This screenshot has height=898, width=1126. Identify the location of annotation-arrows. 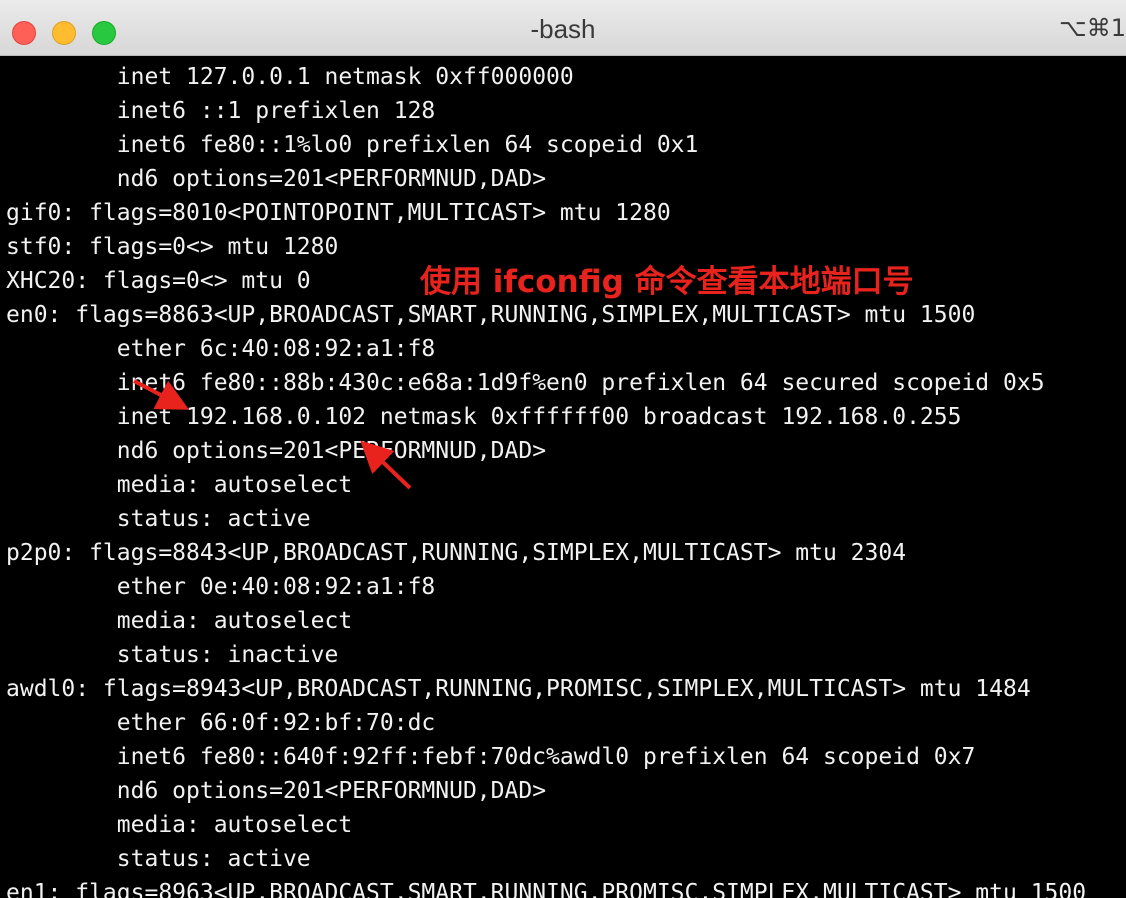
(272, 434).